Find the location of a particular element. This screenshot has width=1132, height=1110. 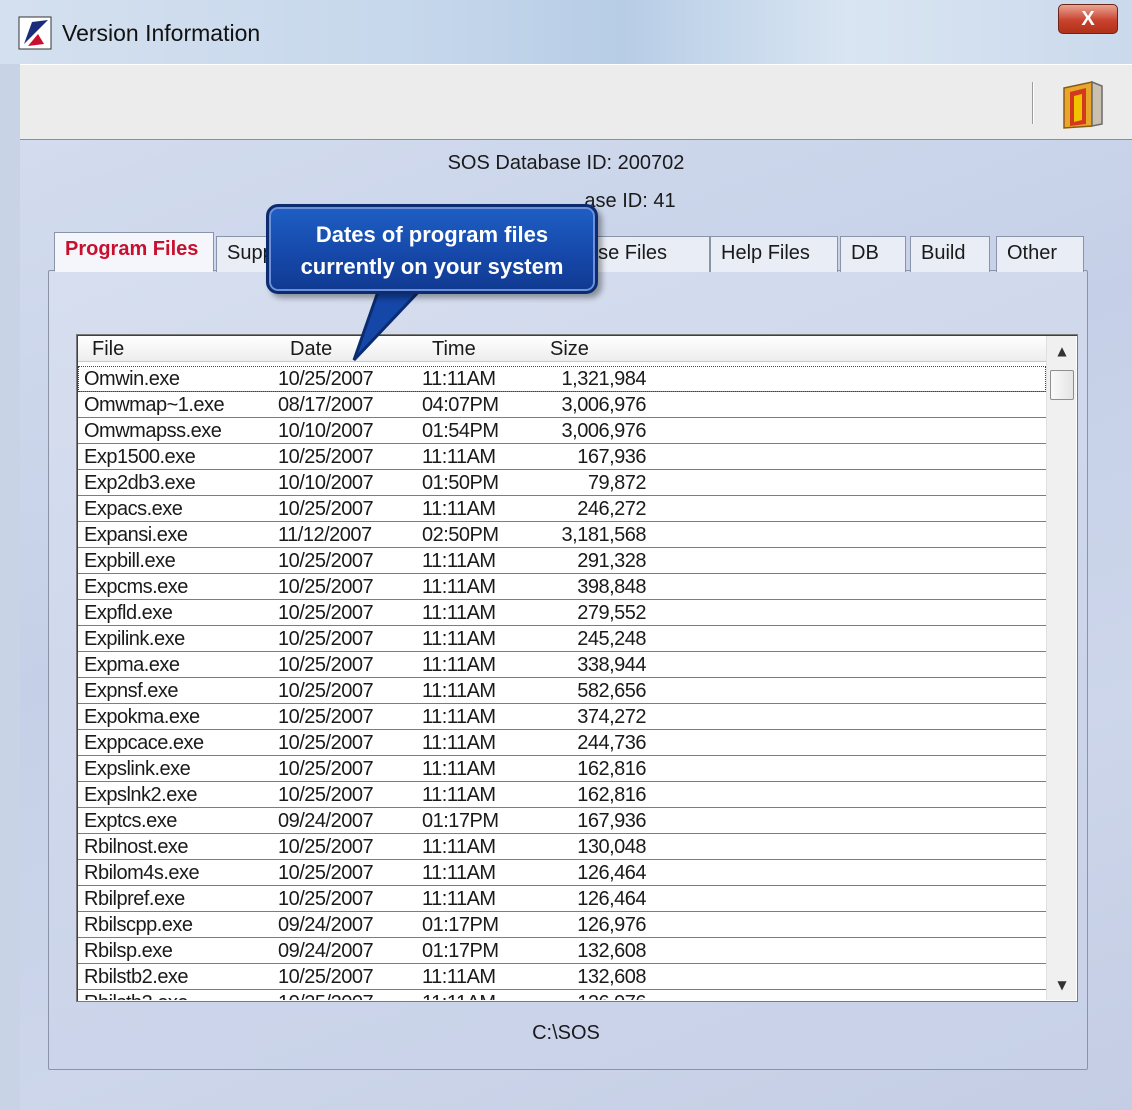

cell-date: 09/24/2007 is located at coordinates (326, 925).